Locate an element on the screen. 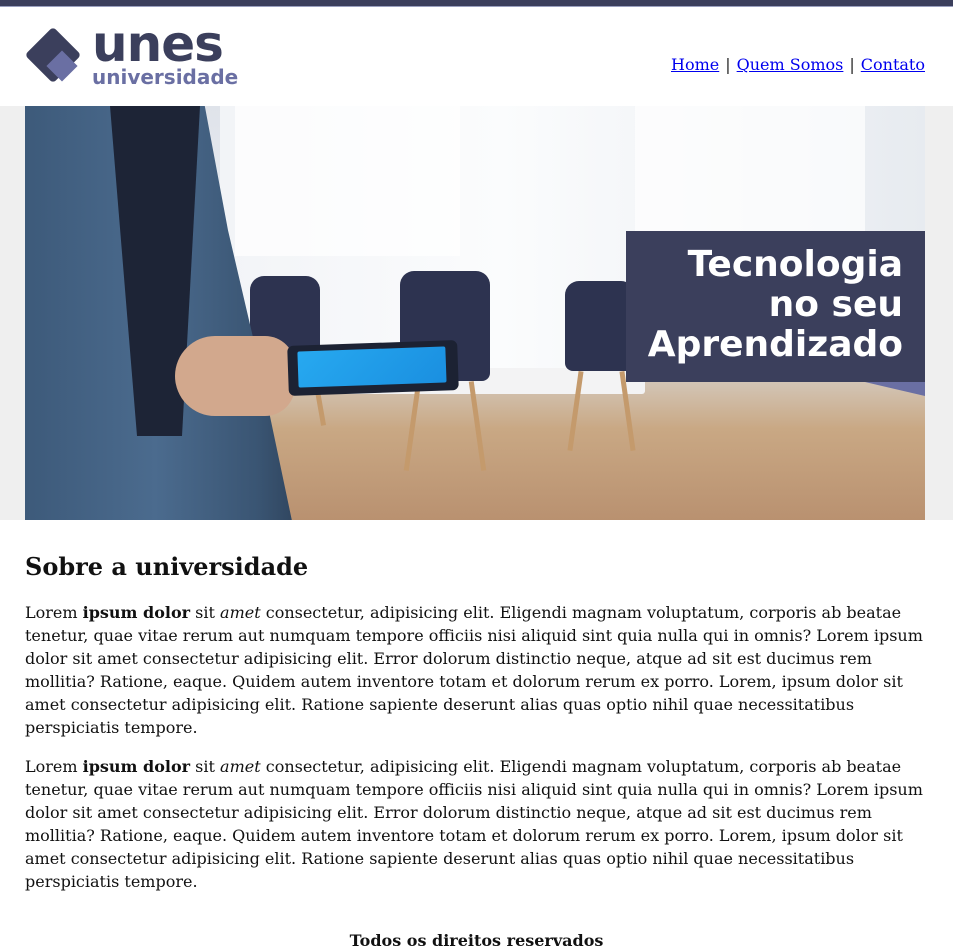 Image resolution: width=953 pixels, height=950 pixels. tagline-accent is located at coordinates (895, 389).